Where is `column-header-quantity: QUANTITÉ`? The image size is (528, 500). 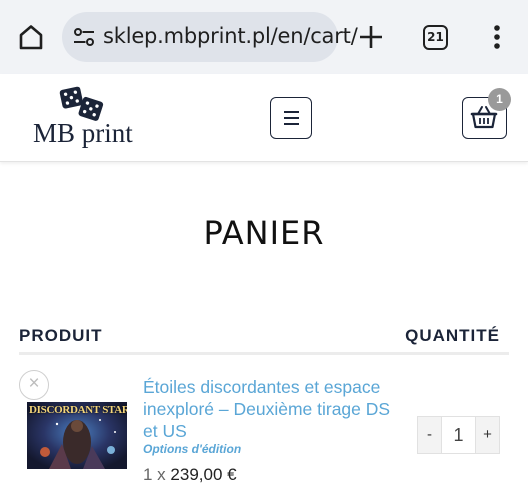 column-header-quantity: QUANTITÉ is located at coordinates (452, 335).